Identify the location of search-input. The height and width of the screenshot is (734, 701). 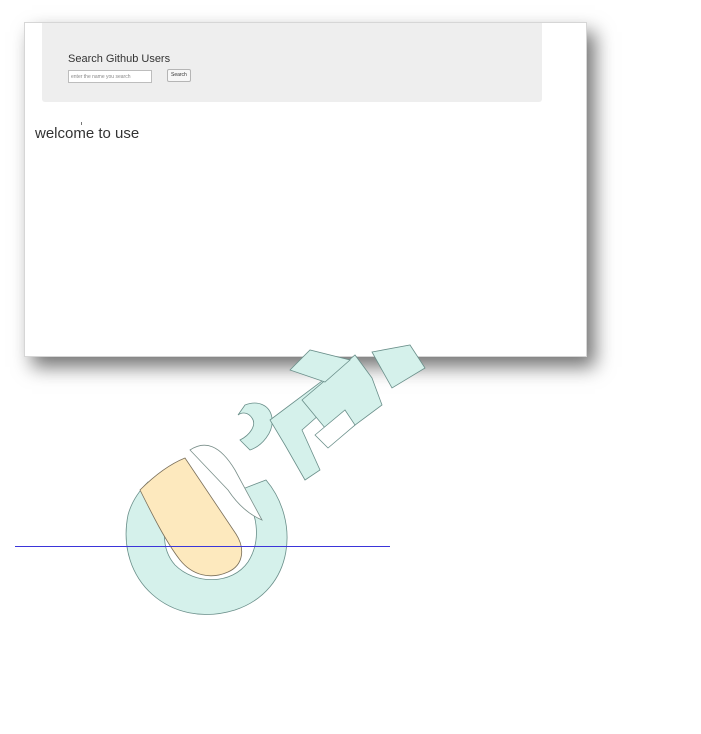
(110, 76).